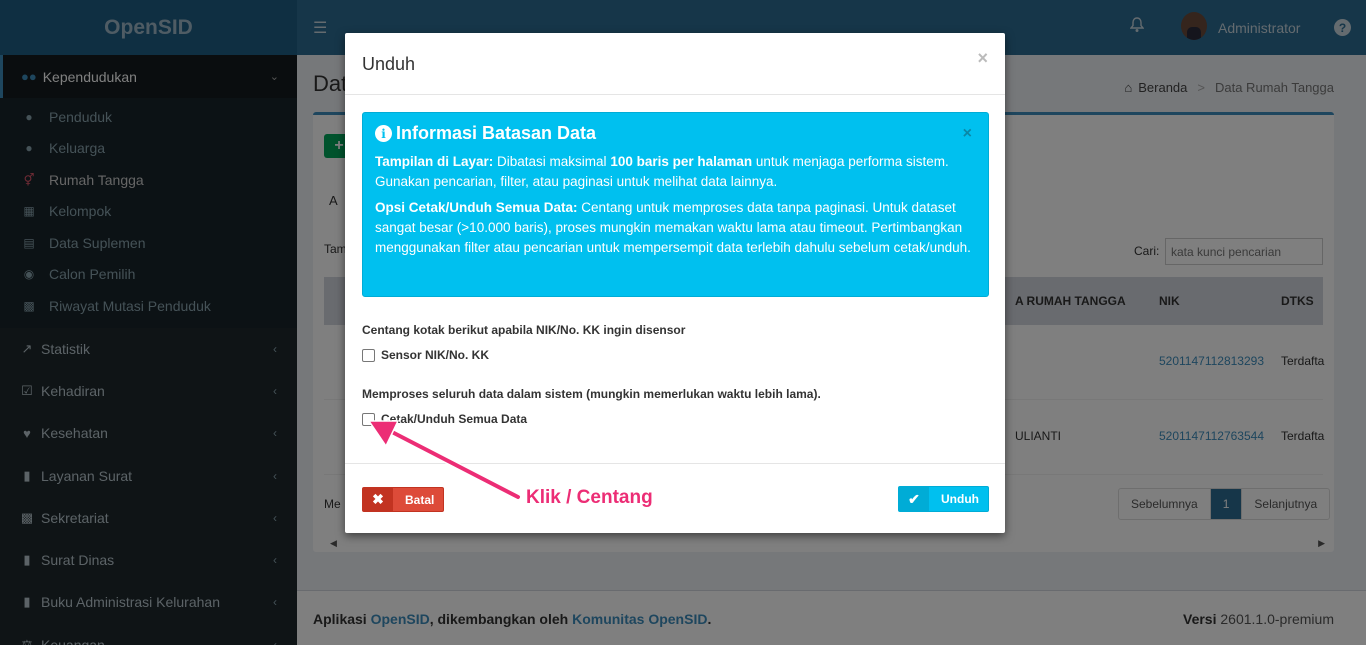 This screenshot has width=1366, height=645. Describe the element at coordinates (681, 161) in the screenshot. I see `callout-bold: 100 baris per halaman` at that location.